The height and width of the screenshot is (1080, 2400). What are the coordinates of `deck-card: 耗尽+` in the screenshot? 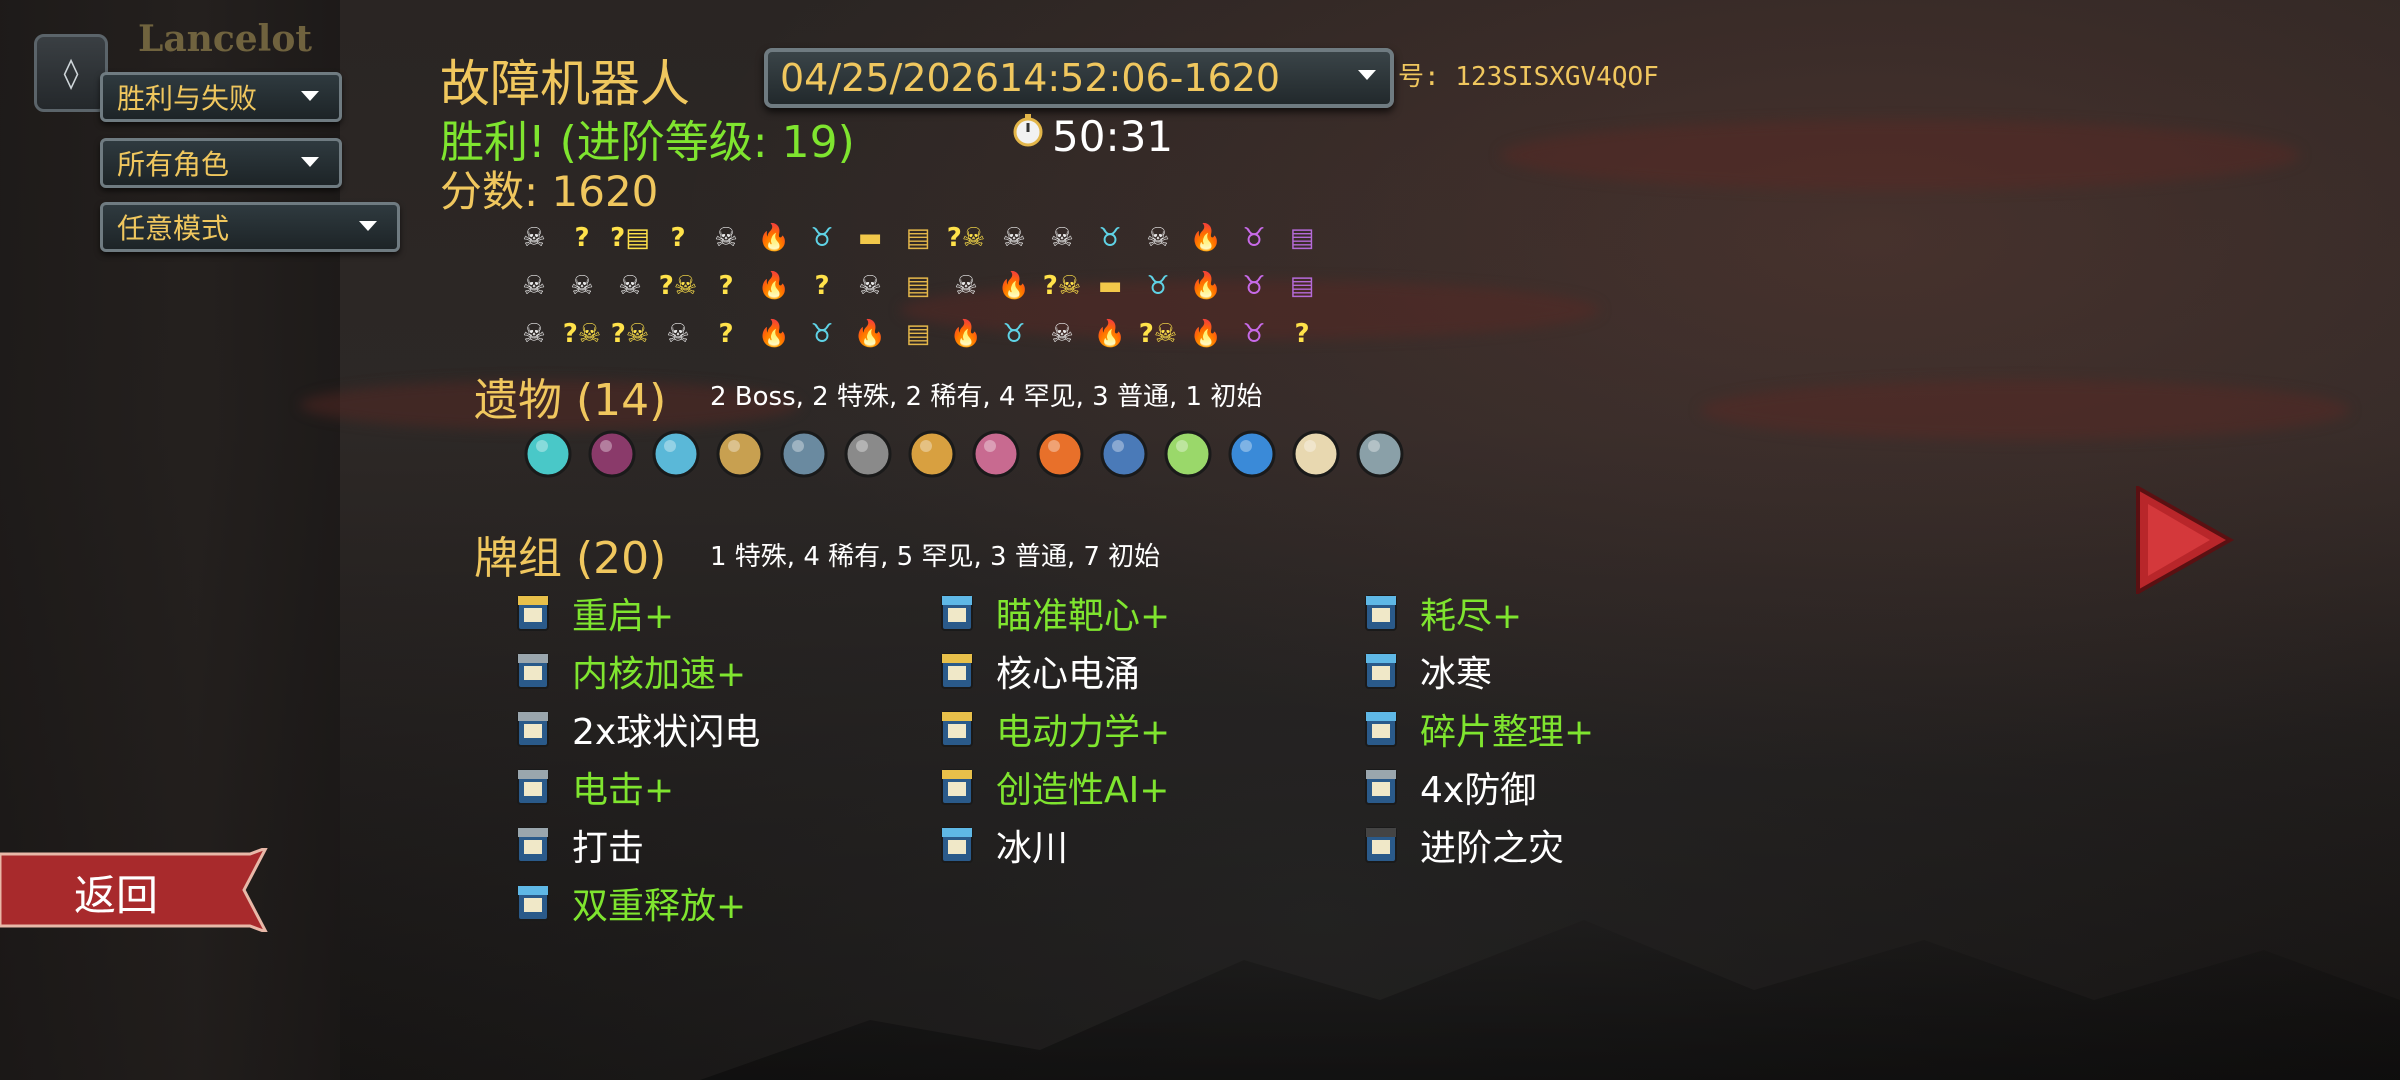 It's located at (1443, 613).